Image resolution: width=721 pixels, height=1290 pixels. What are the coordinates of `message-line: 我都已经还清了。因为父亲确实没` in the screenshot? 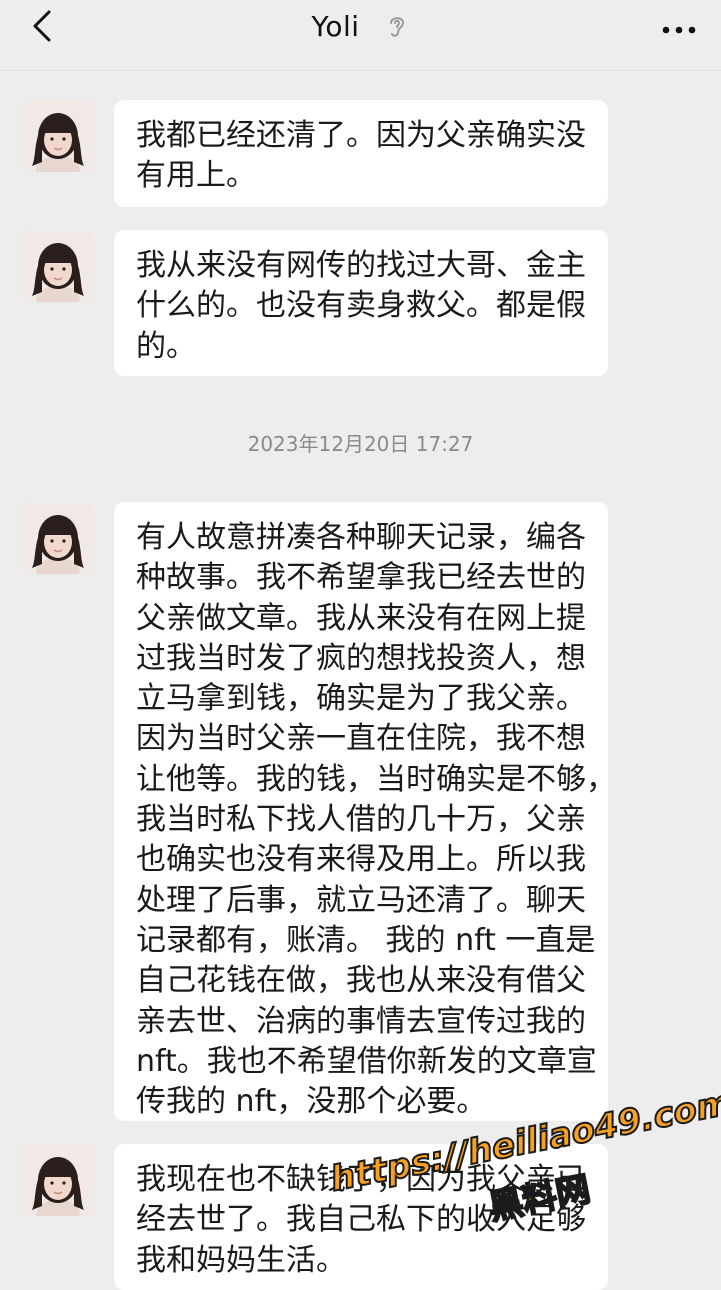 It's located at (361, 135).